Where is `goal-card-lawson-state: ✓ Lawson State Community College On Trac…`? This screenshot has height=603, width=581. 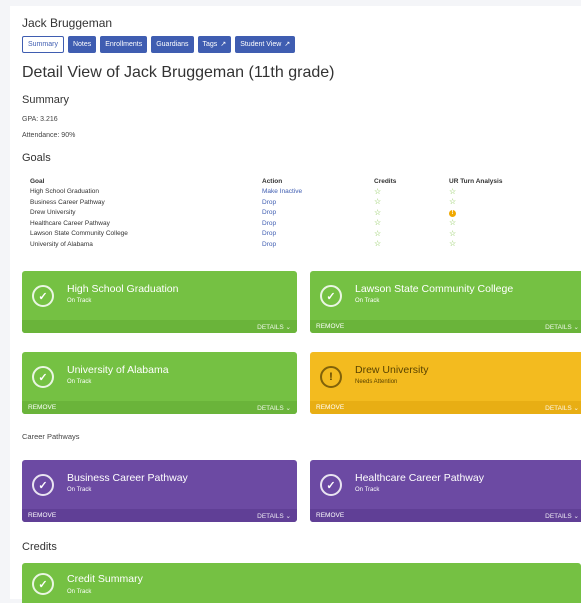 goal-card-lawson-state: ✓ Lawson State Community College On Trac… is located at coordinates (445, 302).